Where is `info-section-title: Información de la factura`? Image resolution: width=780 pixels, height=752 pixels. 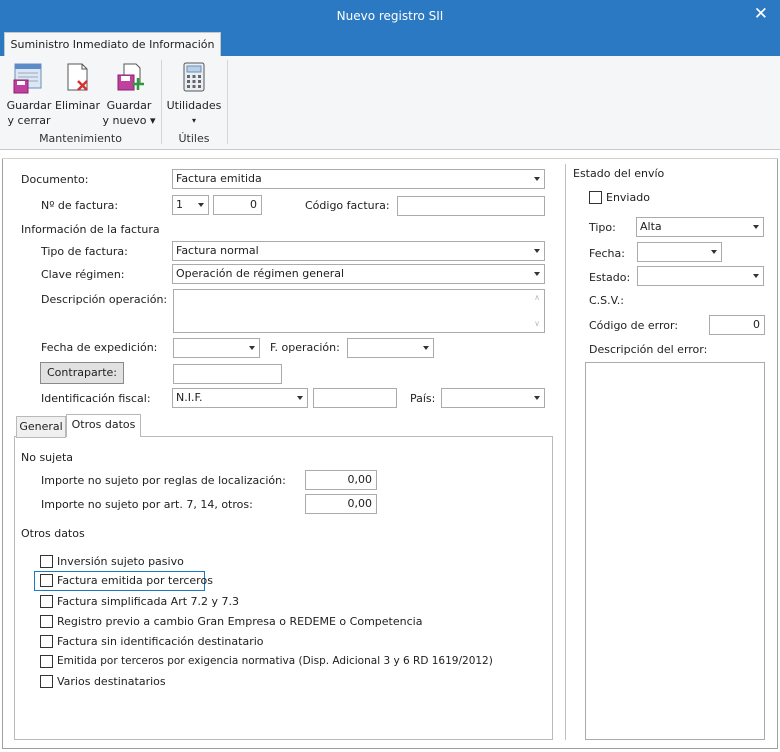
info-section-title: Información de la factura is located at coordinates (90, 229).